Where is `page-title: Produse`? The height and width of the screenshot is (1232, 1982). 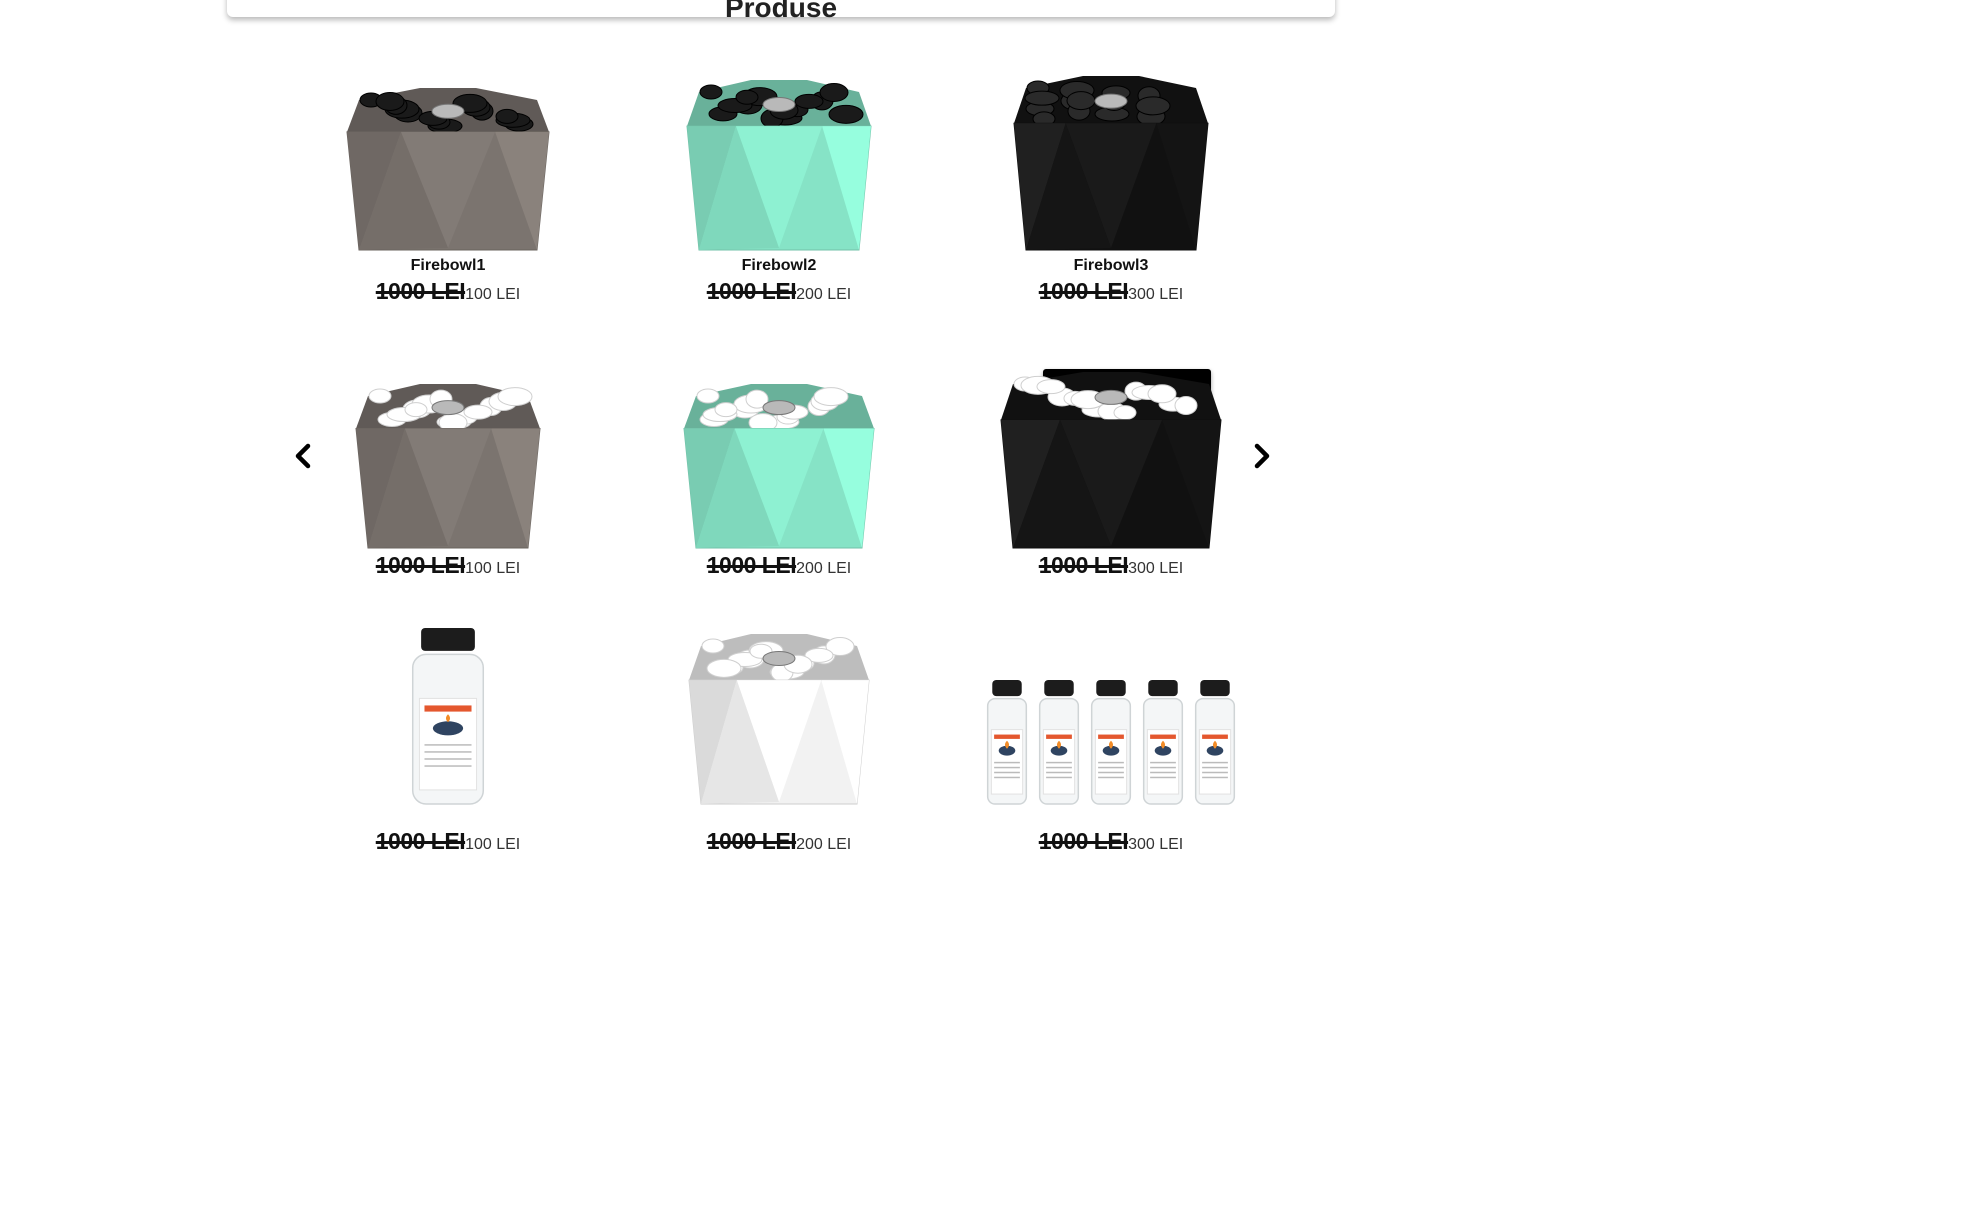
page-title: Produse is located at coordinates (781, 11).